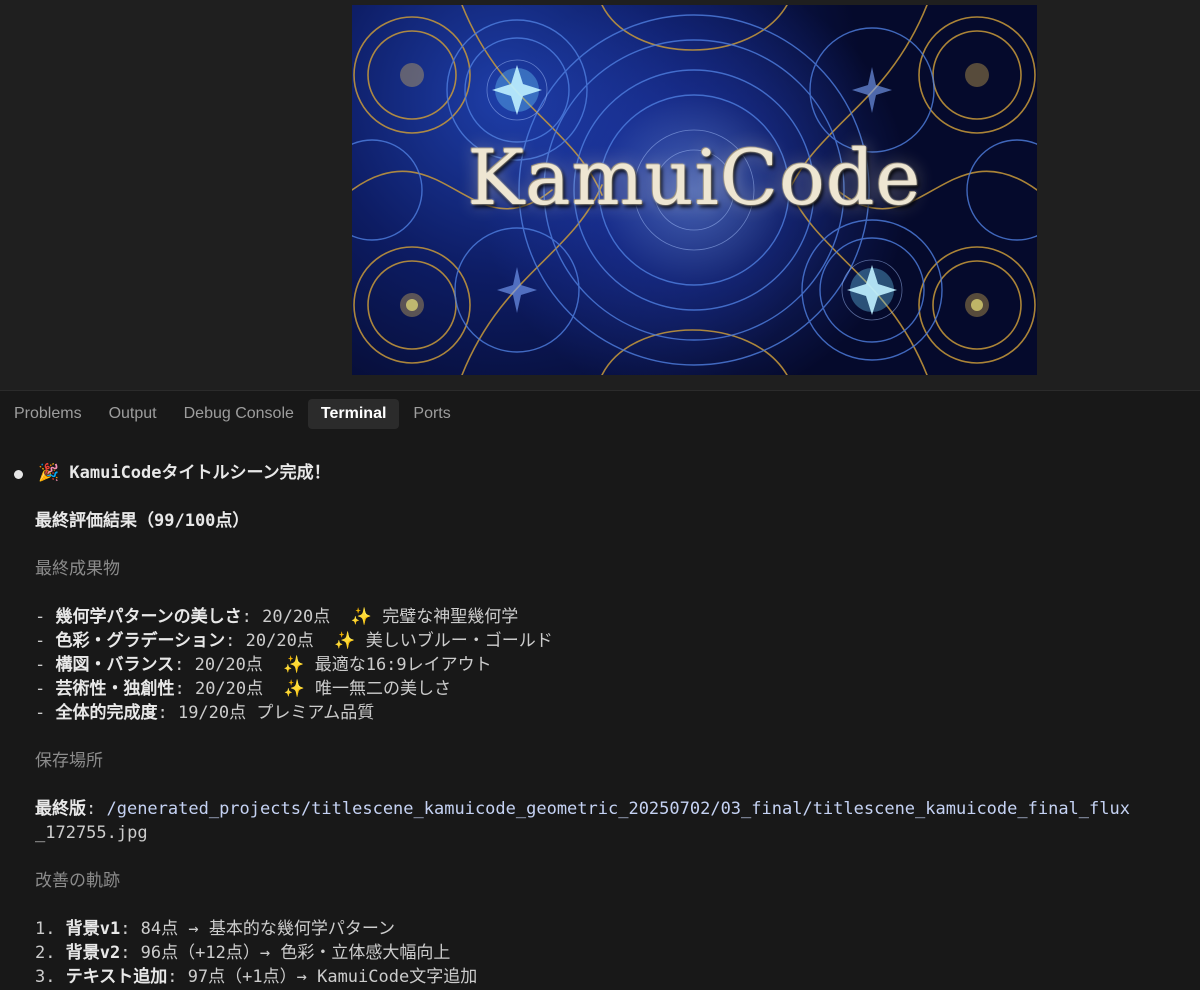 This screenshot has height=990, width=1200. What do you see at coordinates (91, 833) in the screenshot?
I see `final-file-path-continued: _172755.jpg` at bounding box center [91, 833].